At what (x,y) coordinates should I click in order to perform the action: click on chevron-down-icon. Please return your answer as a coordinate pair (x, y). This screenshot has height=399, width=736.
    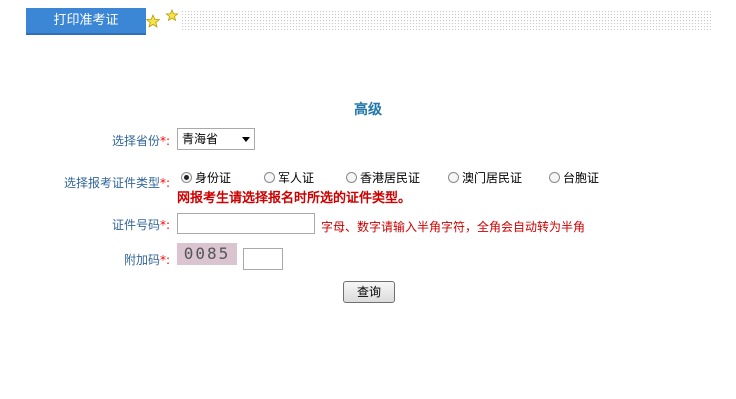
    Looking at the image, I should click on (246, 139).